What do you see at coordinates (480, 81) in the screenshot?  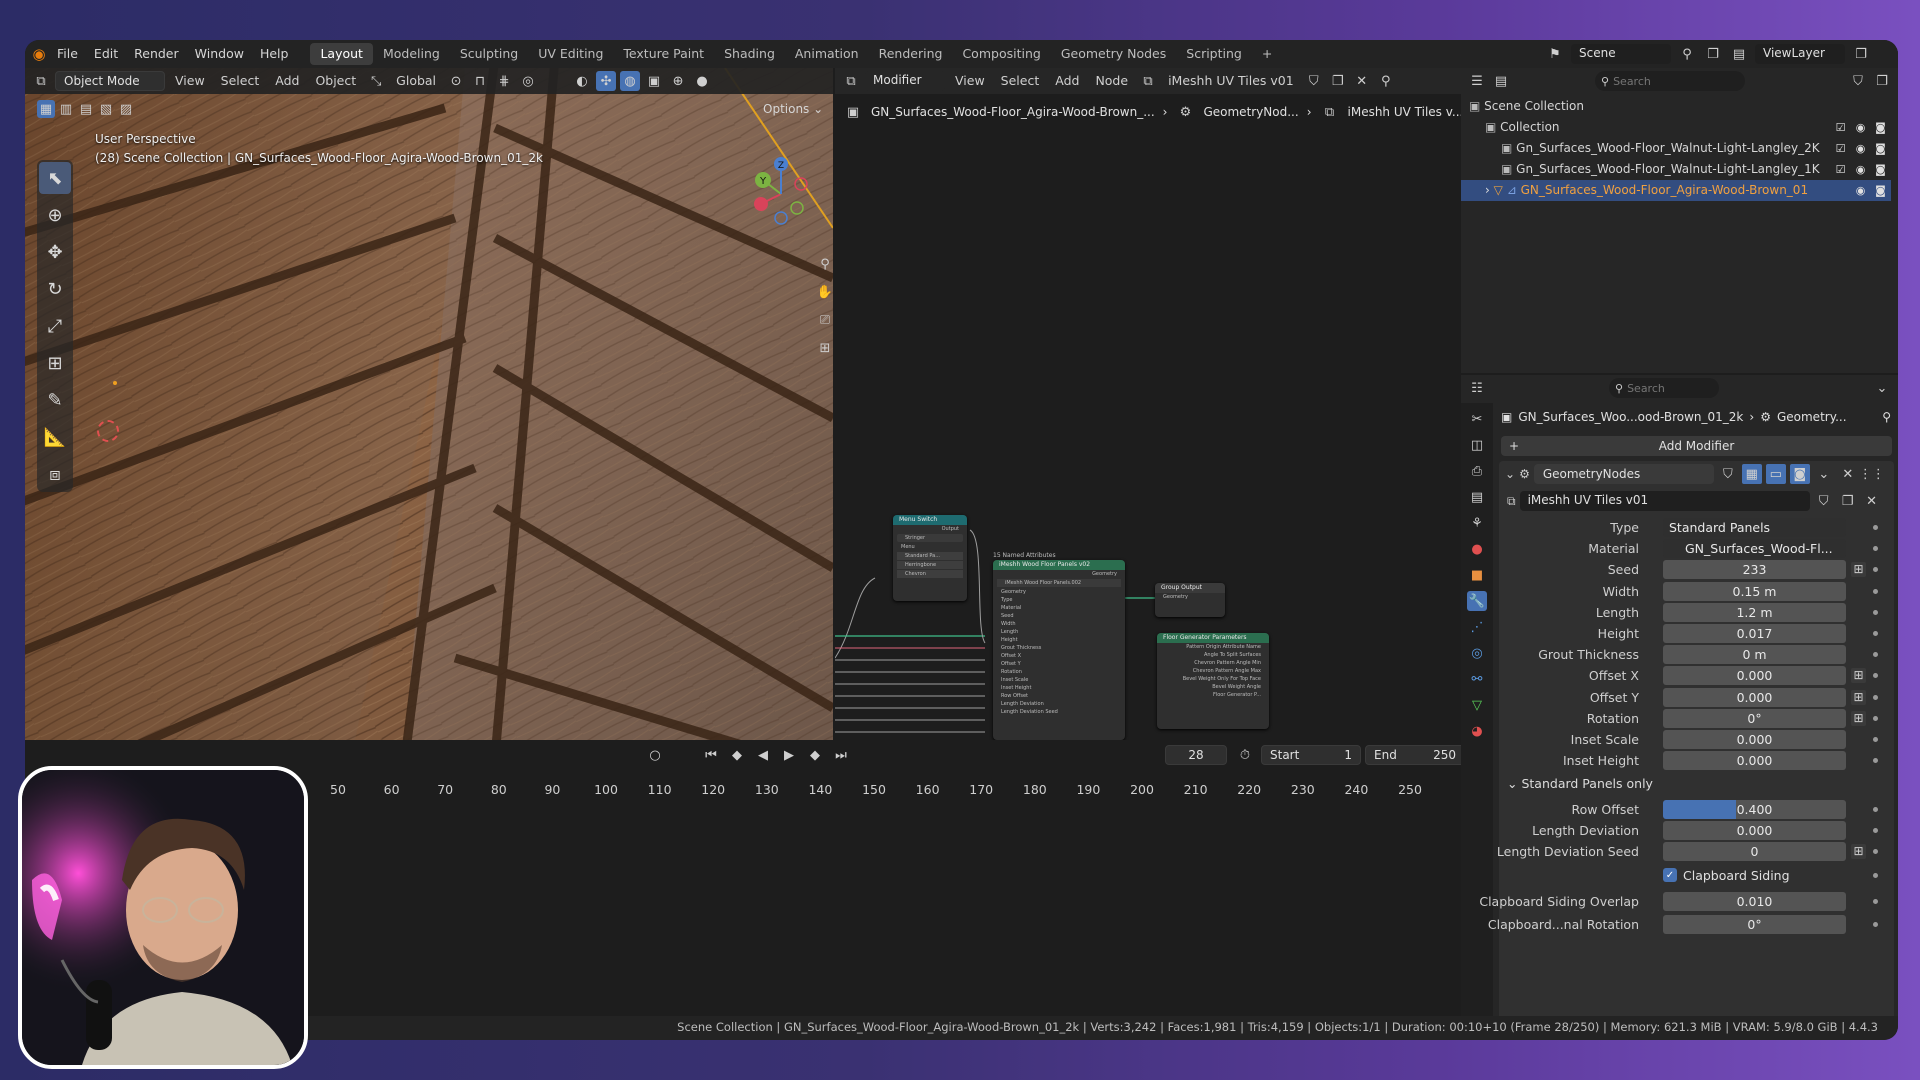 I see `snap-icon: ⊓` at bounding box center [480, 81].